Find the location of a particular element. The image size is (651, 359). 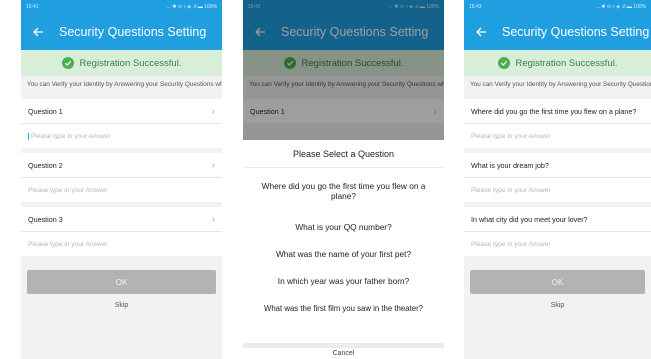

question-label: Question 2 is located at coordinates (45, 165).